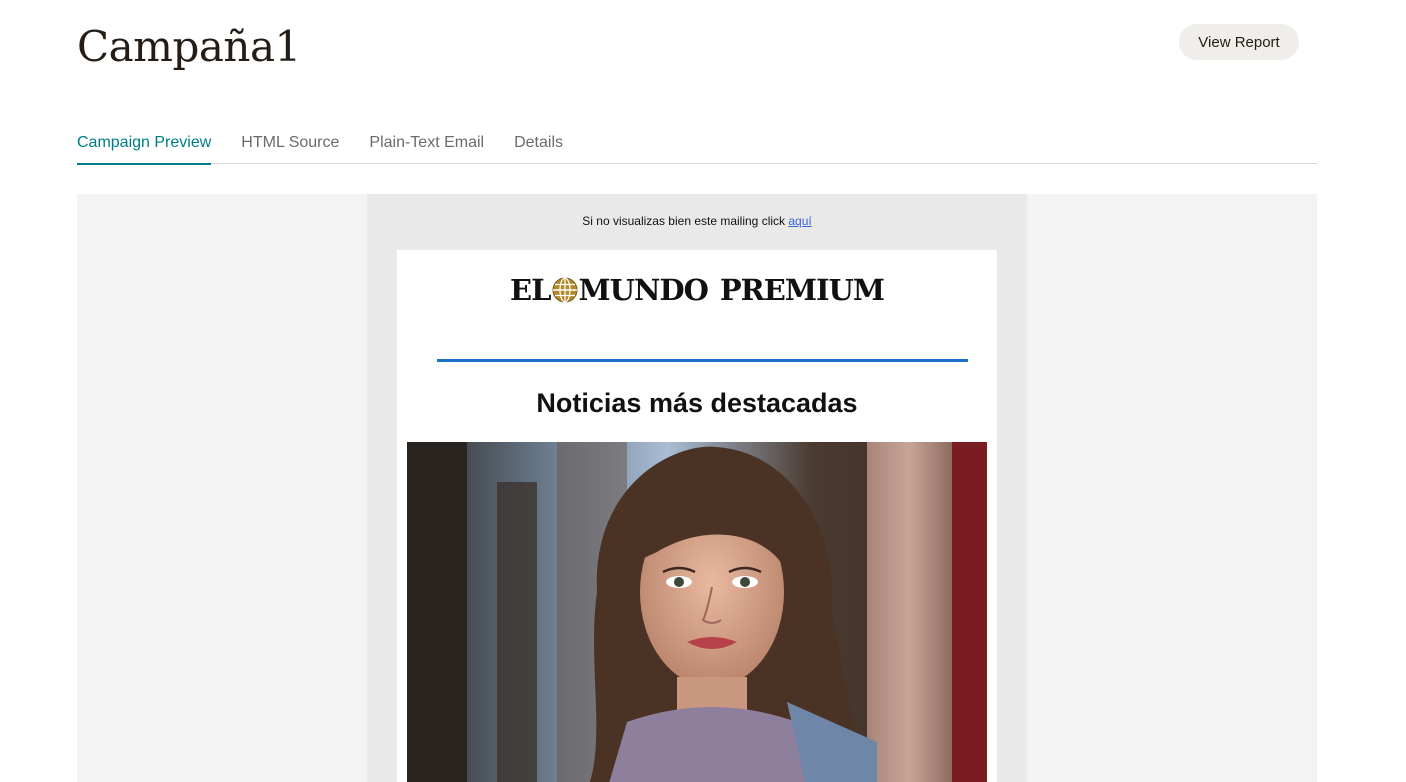  I want to click on logo-text-premium: PREMIUM, so click(802, 290).